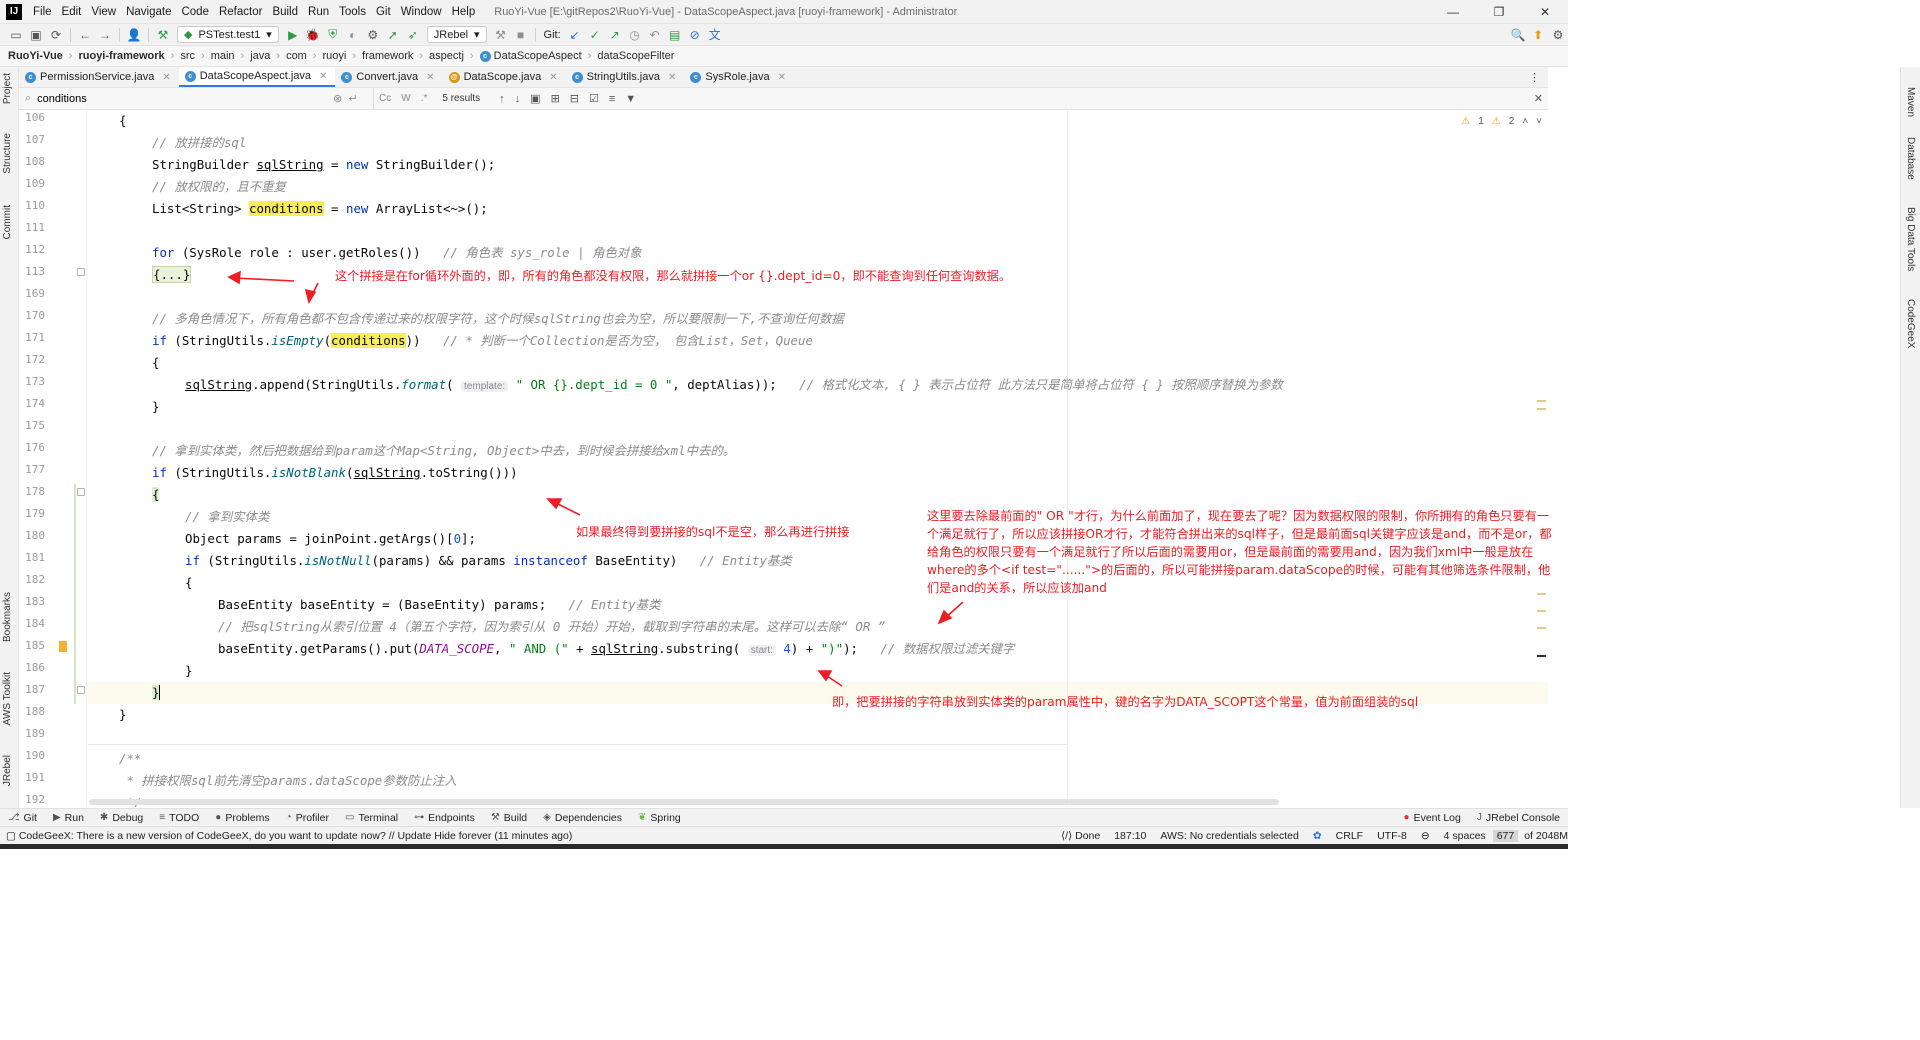 This screenshot has width=1920, height=1040. Describe the element at coordinates (195, 12) in the screenshot. I see `menu-code: Code` at that location.